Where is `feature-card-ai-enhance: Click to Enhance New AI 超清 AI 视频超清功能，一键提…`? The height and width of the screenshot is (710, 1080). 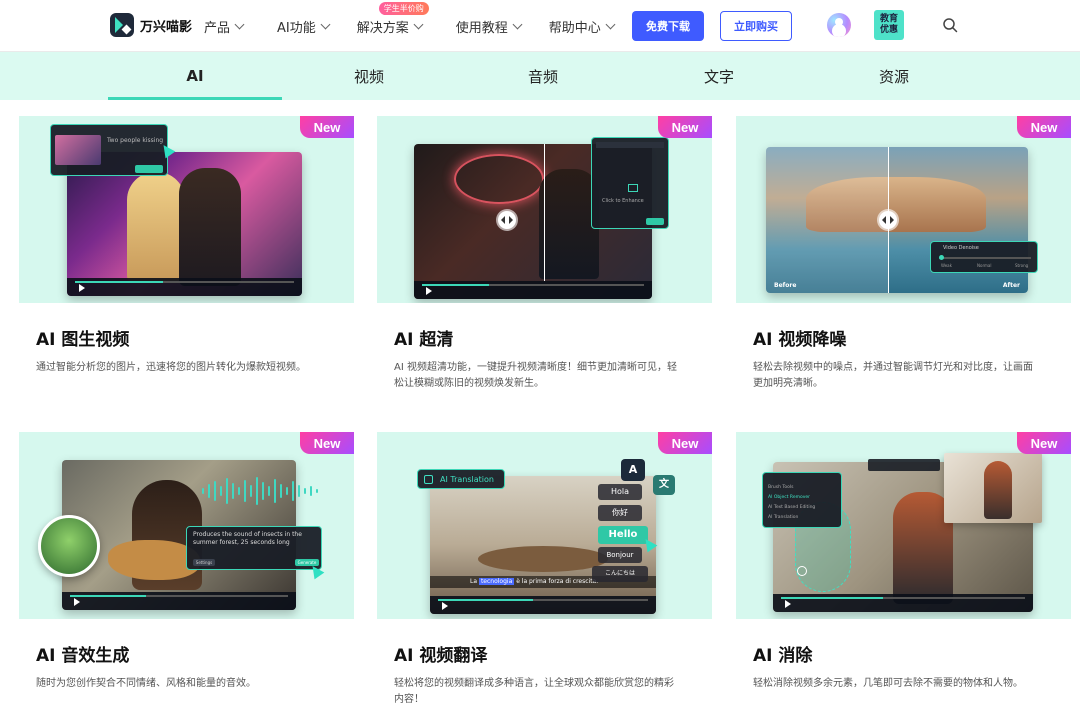
feature-card-ai-enhance: Click to Enhance New AI 超清 AI 视频超清功能，一键提… is located at coordinates (544, 254).